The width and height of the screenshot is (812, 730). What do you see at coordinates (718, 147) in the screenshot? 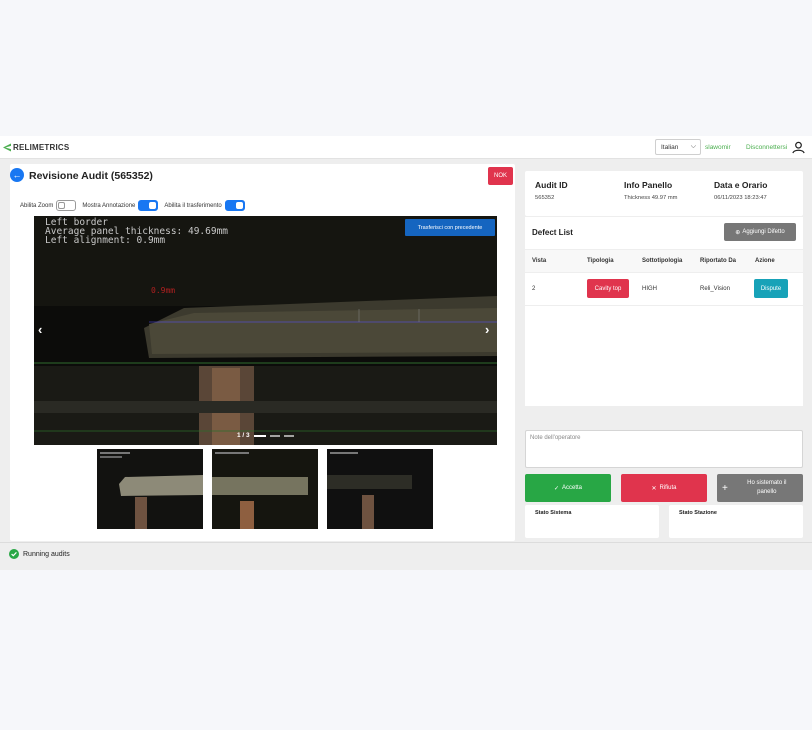
I see `username-link: slawomir` at bounding box center [718, 147].